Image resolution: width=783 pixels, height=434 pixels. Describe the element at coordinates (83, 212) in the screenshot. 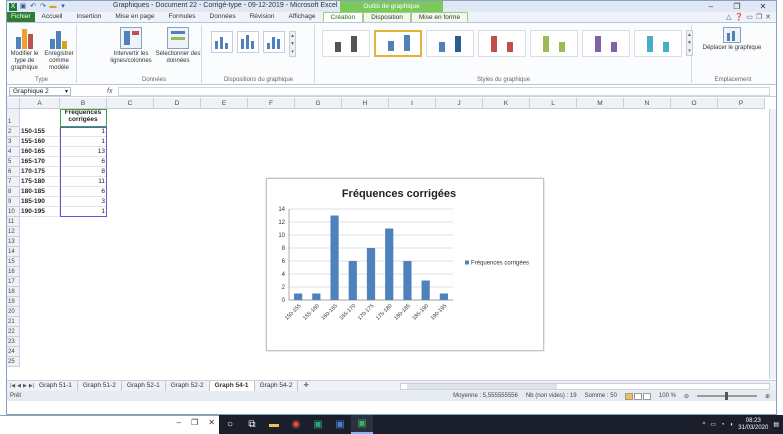

I see `table-cell-value: 1` at that location.